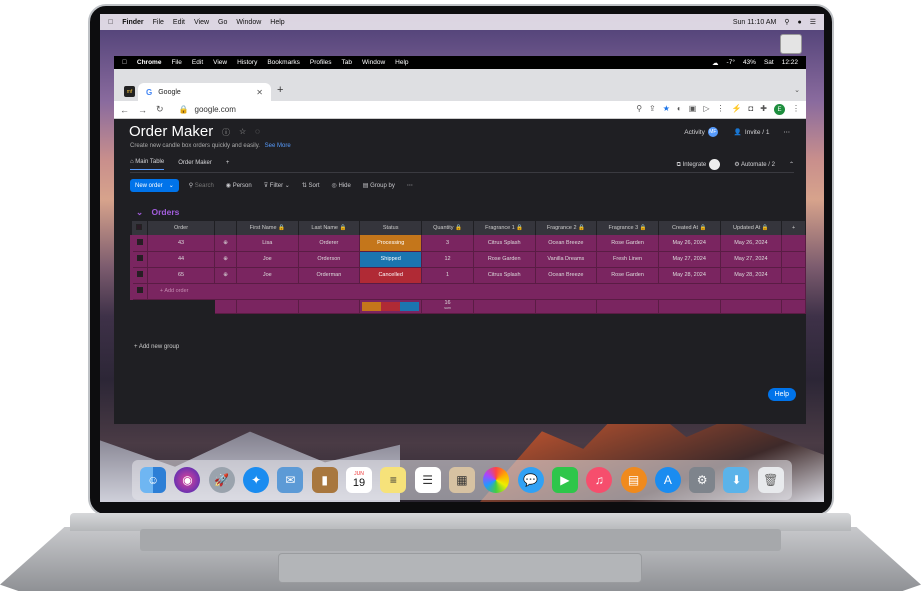  What do you see at coordinates (786, 22) in the screenshot?
I see `search-icon: ⚲` at bounding box center [786, 22].